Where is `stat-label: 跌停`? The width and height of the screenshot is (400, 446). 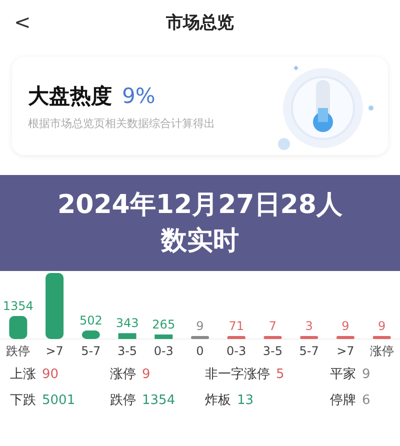 stat-label: 跌停 is located at coordinates (123, 400).